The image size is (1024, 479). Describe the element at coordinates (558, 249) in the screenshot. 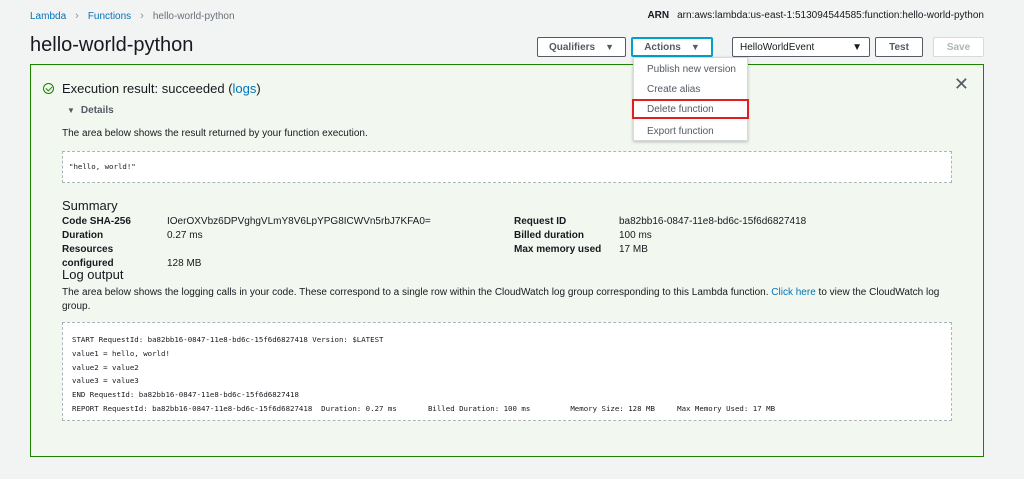

I see `summary-key: Max memory used` at that location.